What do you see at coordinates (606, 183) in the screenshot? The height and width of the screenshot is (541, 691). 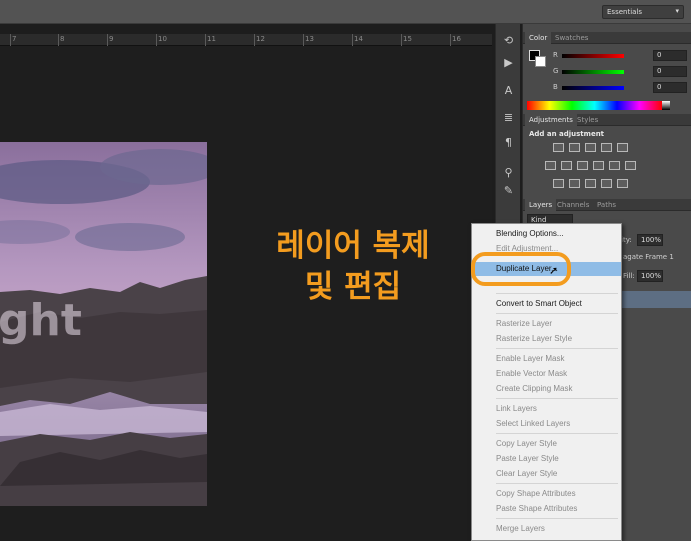 I see `gradient-map-icon` at bounding box center [606, 183].